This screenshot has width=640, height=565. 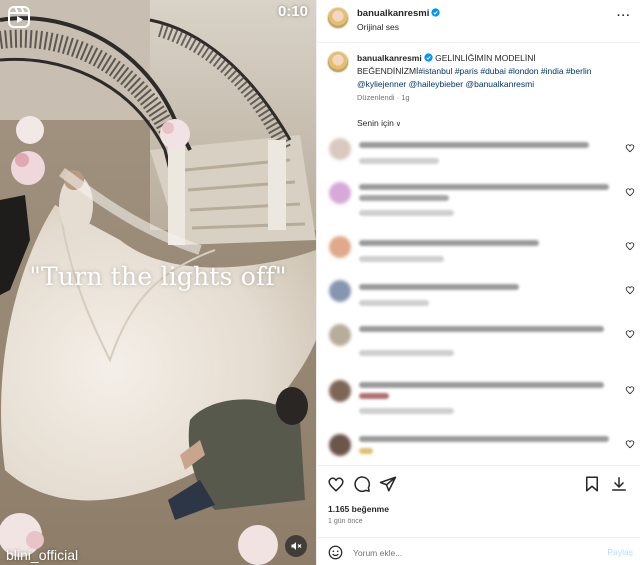 What do you see at coordinates (335, 552) in the screenshot?
I see `emoji-icon` at bounding box center [335, 552].